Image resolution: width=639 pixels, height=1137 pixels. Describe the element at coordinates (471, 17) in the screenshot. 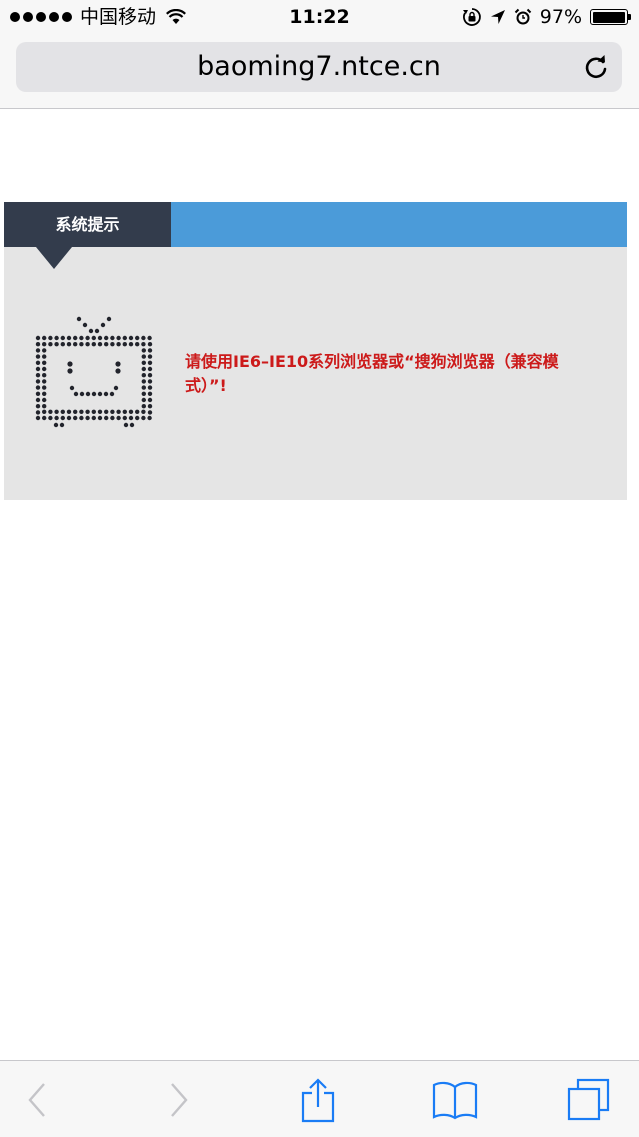

I see `orientation-lock-icon` at that location.